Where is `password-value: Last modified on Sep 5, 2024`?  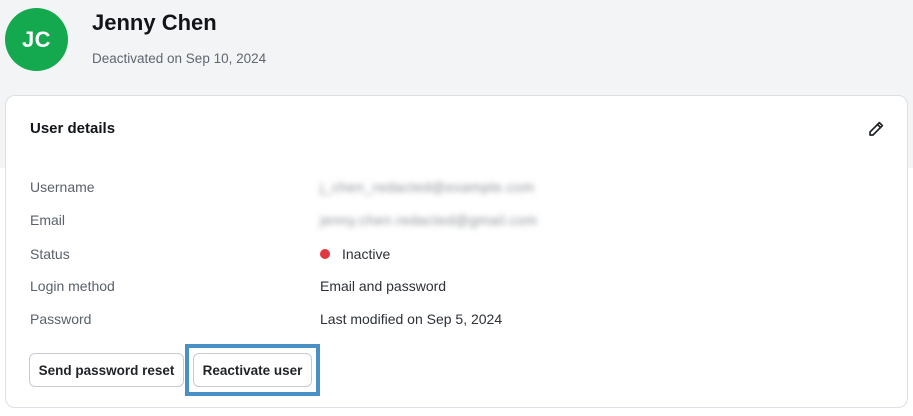 password-value: Last modified on Sep 5, 2024 is located at coordinates (411, 319).